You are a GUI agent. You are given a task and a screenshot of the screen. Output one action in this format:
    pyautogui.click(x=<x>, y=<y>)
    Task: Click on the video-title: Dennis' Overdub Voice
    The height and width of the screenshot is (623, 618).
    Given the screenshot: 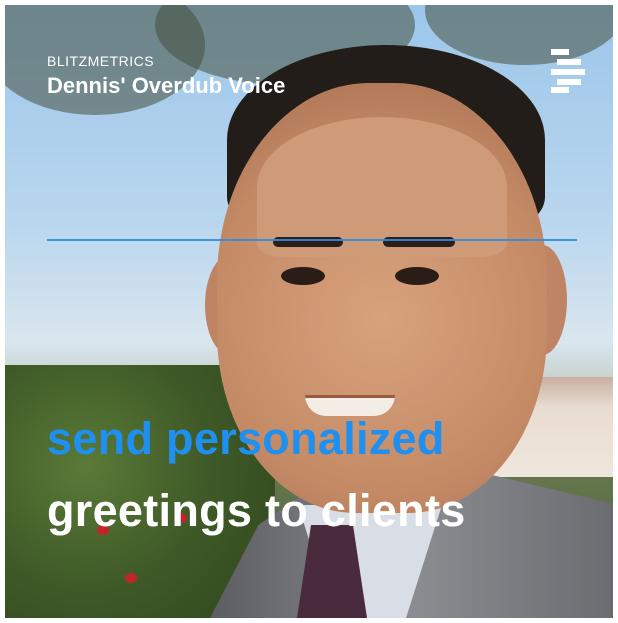 What is the action you would take?
    pyautogui.click(x=166, y=85)
    